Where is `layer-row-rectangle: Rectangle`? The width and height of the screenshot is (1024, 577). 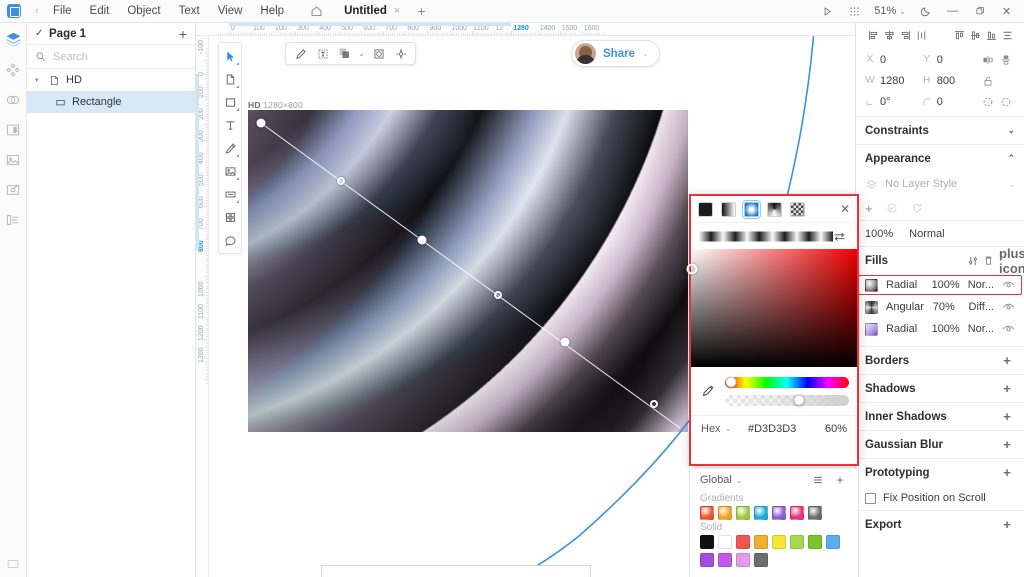 layer-row-rectangle: Rectangle is located at coordinates (111, 102).